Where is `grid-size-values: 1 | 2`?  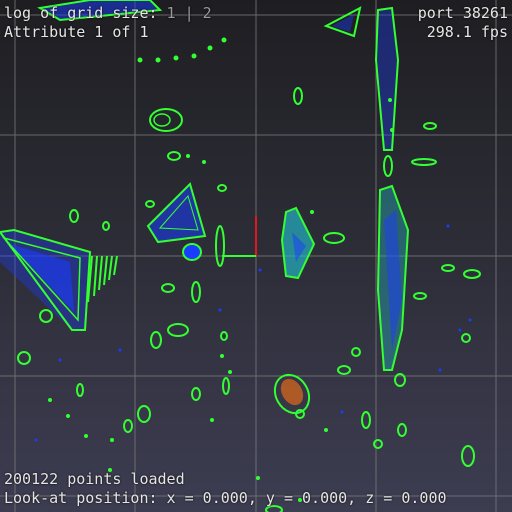
grid-size-values: 1 | 2 is located at coordinates (184, 13).